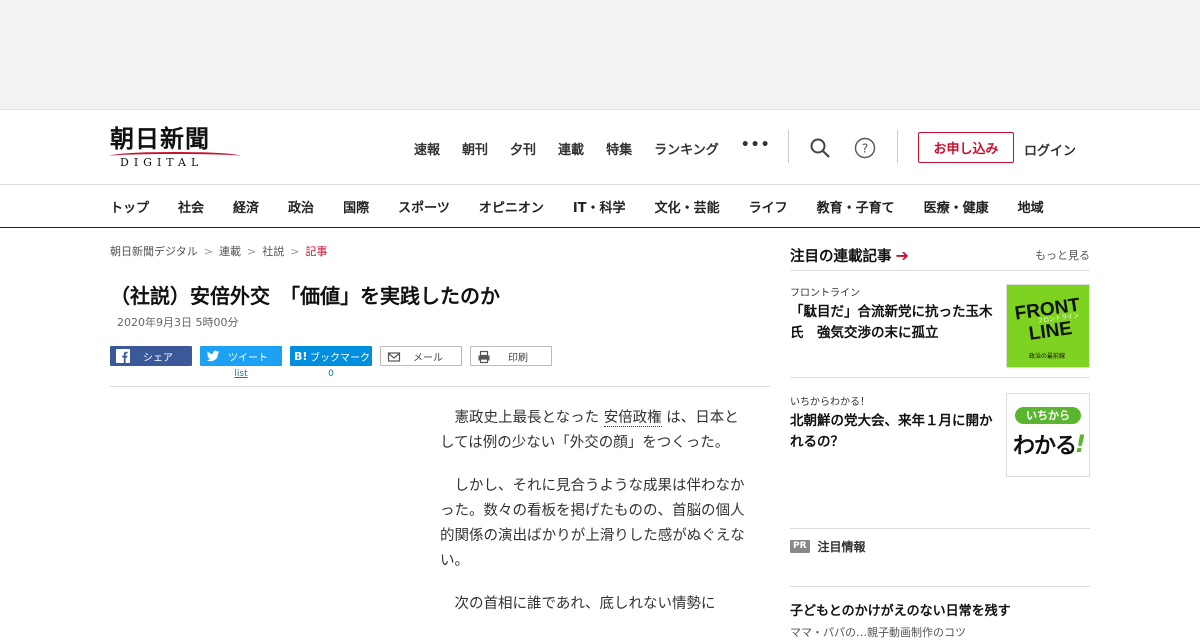 This screenshot has height=640, width=1200. Describe the element at coordinates (619, 148) in the screenshot. I see `nav-item-tokushu: 特集` at that location.